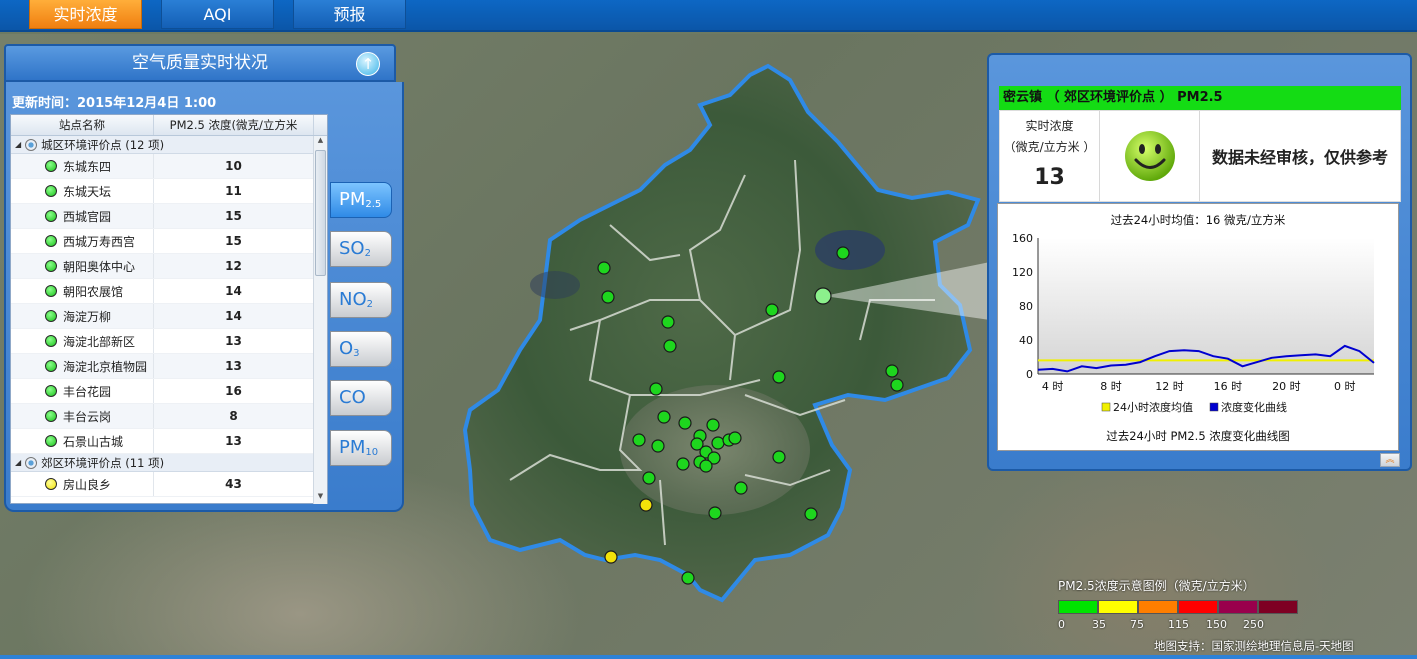 This screenshot has height=659, width=1417. What do you see at coordinates (233, 216) in the screenshot?
I see `station-value: 15` at bounding box center [233, 216].